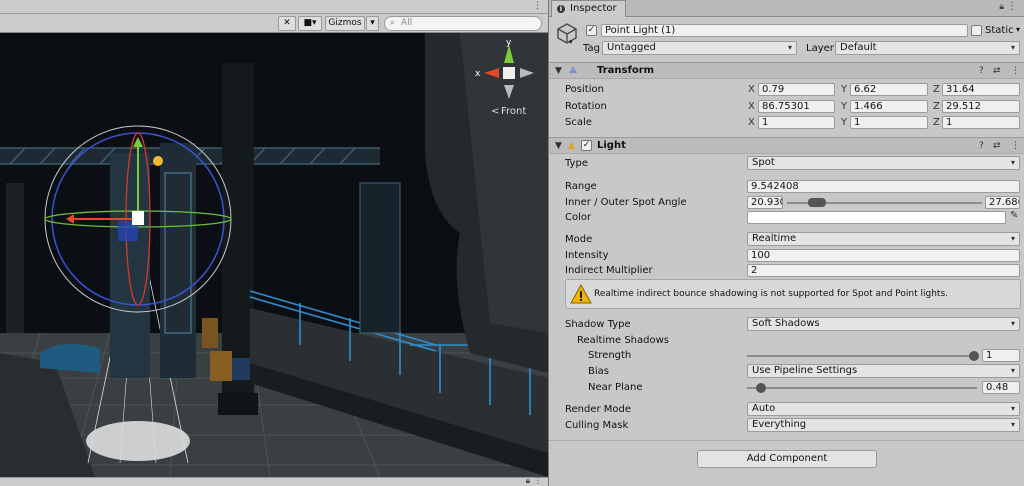  Describe the element at coordinates (699, 48) in the screenshot. I see `tag-dropdown: Untagged ▾` at that location.